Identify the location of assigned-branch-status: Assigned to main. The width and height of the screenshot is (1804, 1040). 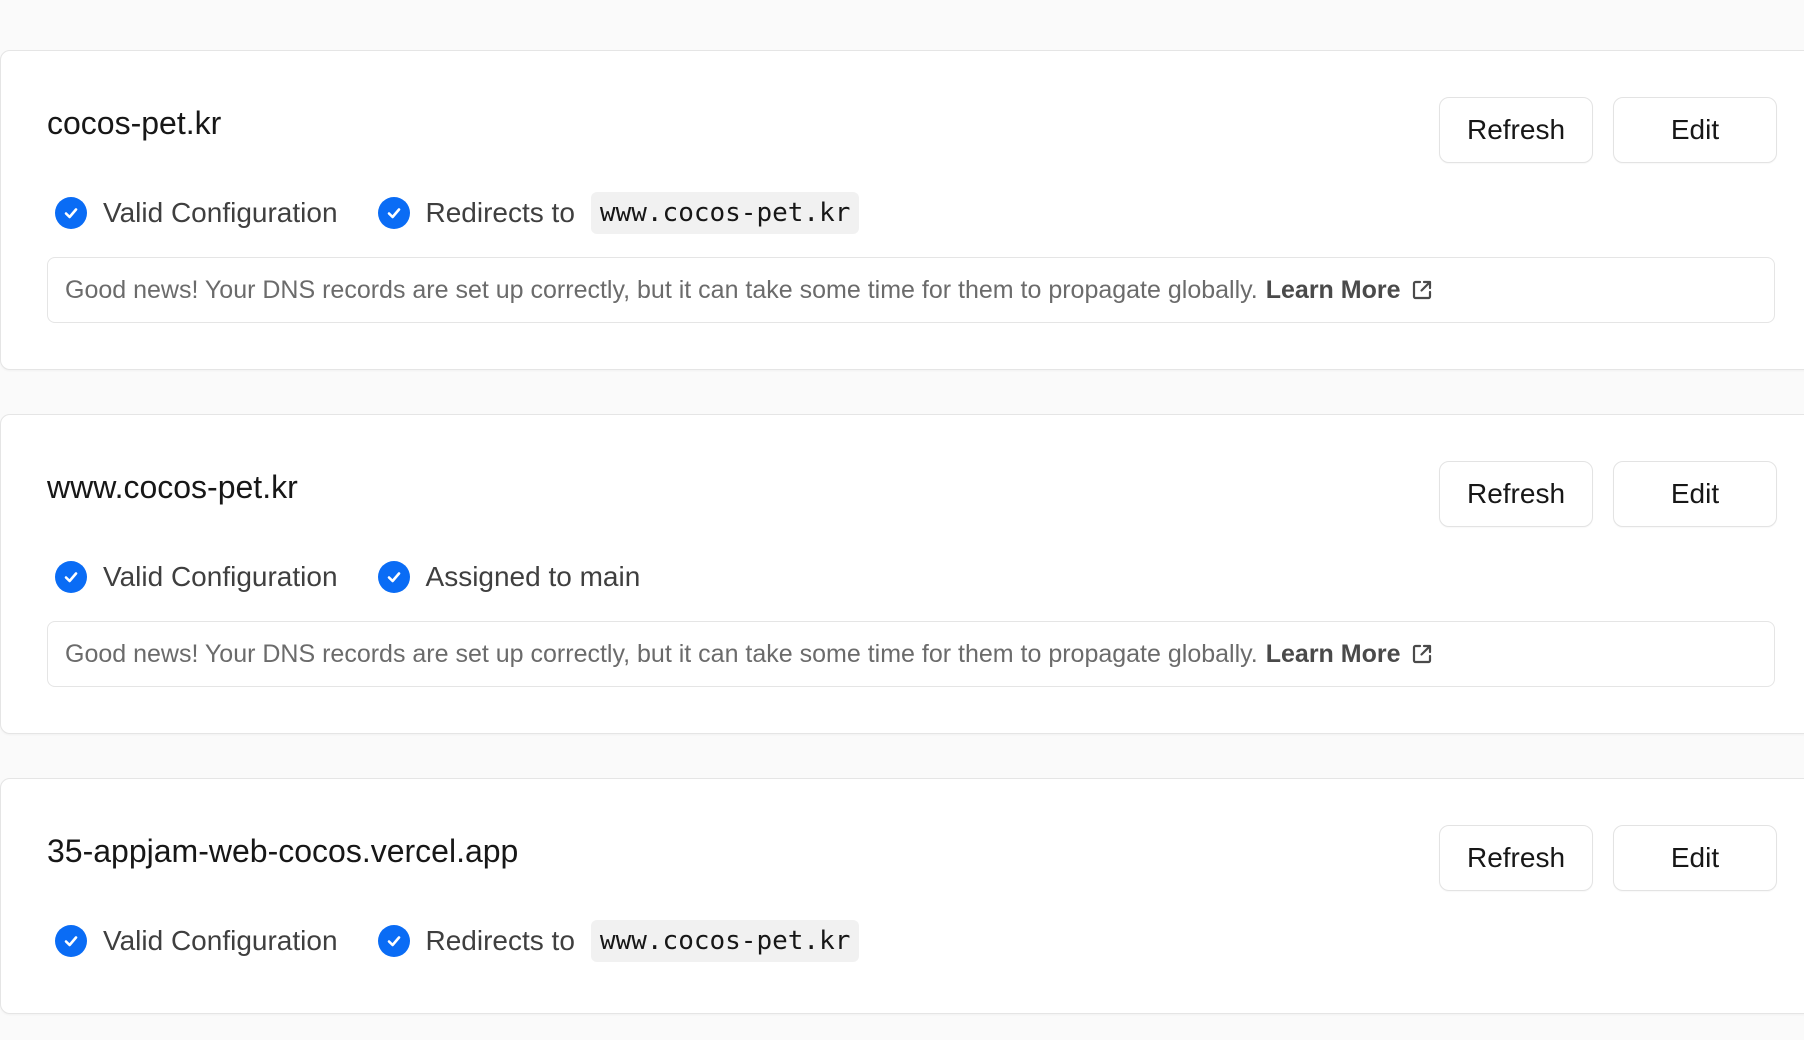
(509, 577).